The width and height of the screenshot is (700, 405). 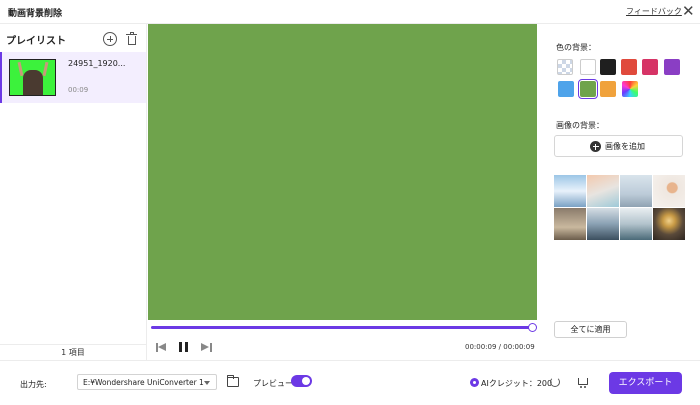 I want to click on swatch-green, so click(x=588, y=89).